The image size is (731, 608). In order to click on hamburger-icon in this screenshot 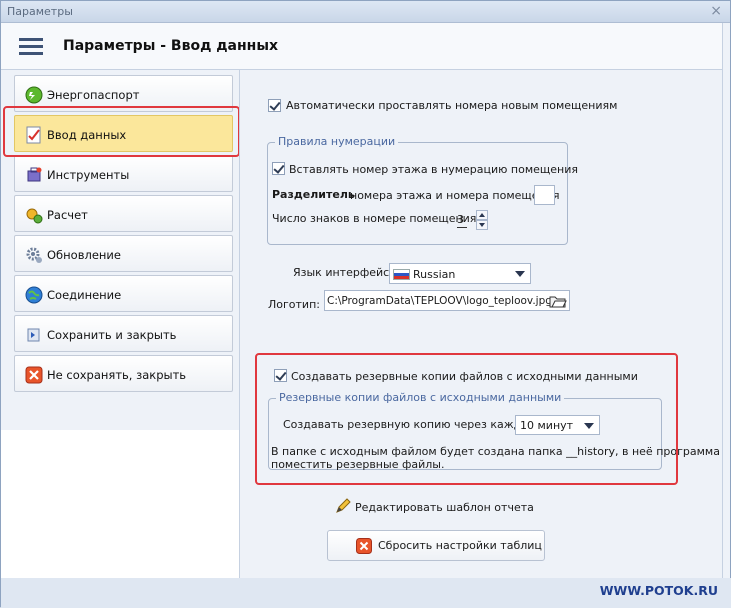, I will do `click(31, 47)`.